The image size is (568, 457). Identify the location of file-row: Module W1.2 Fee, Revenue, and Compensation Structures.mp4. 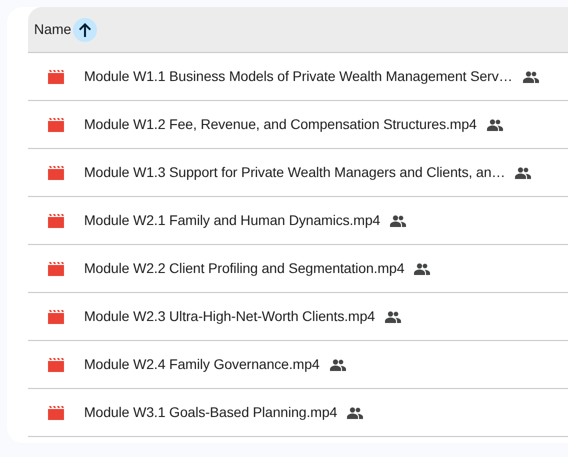
(298, 125).